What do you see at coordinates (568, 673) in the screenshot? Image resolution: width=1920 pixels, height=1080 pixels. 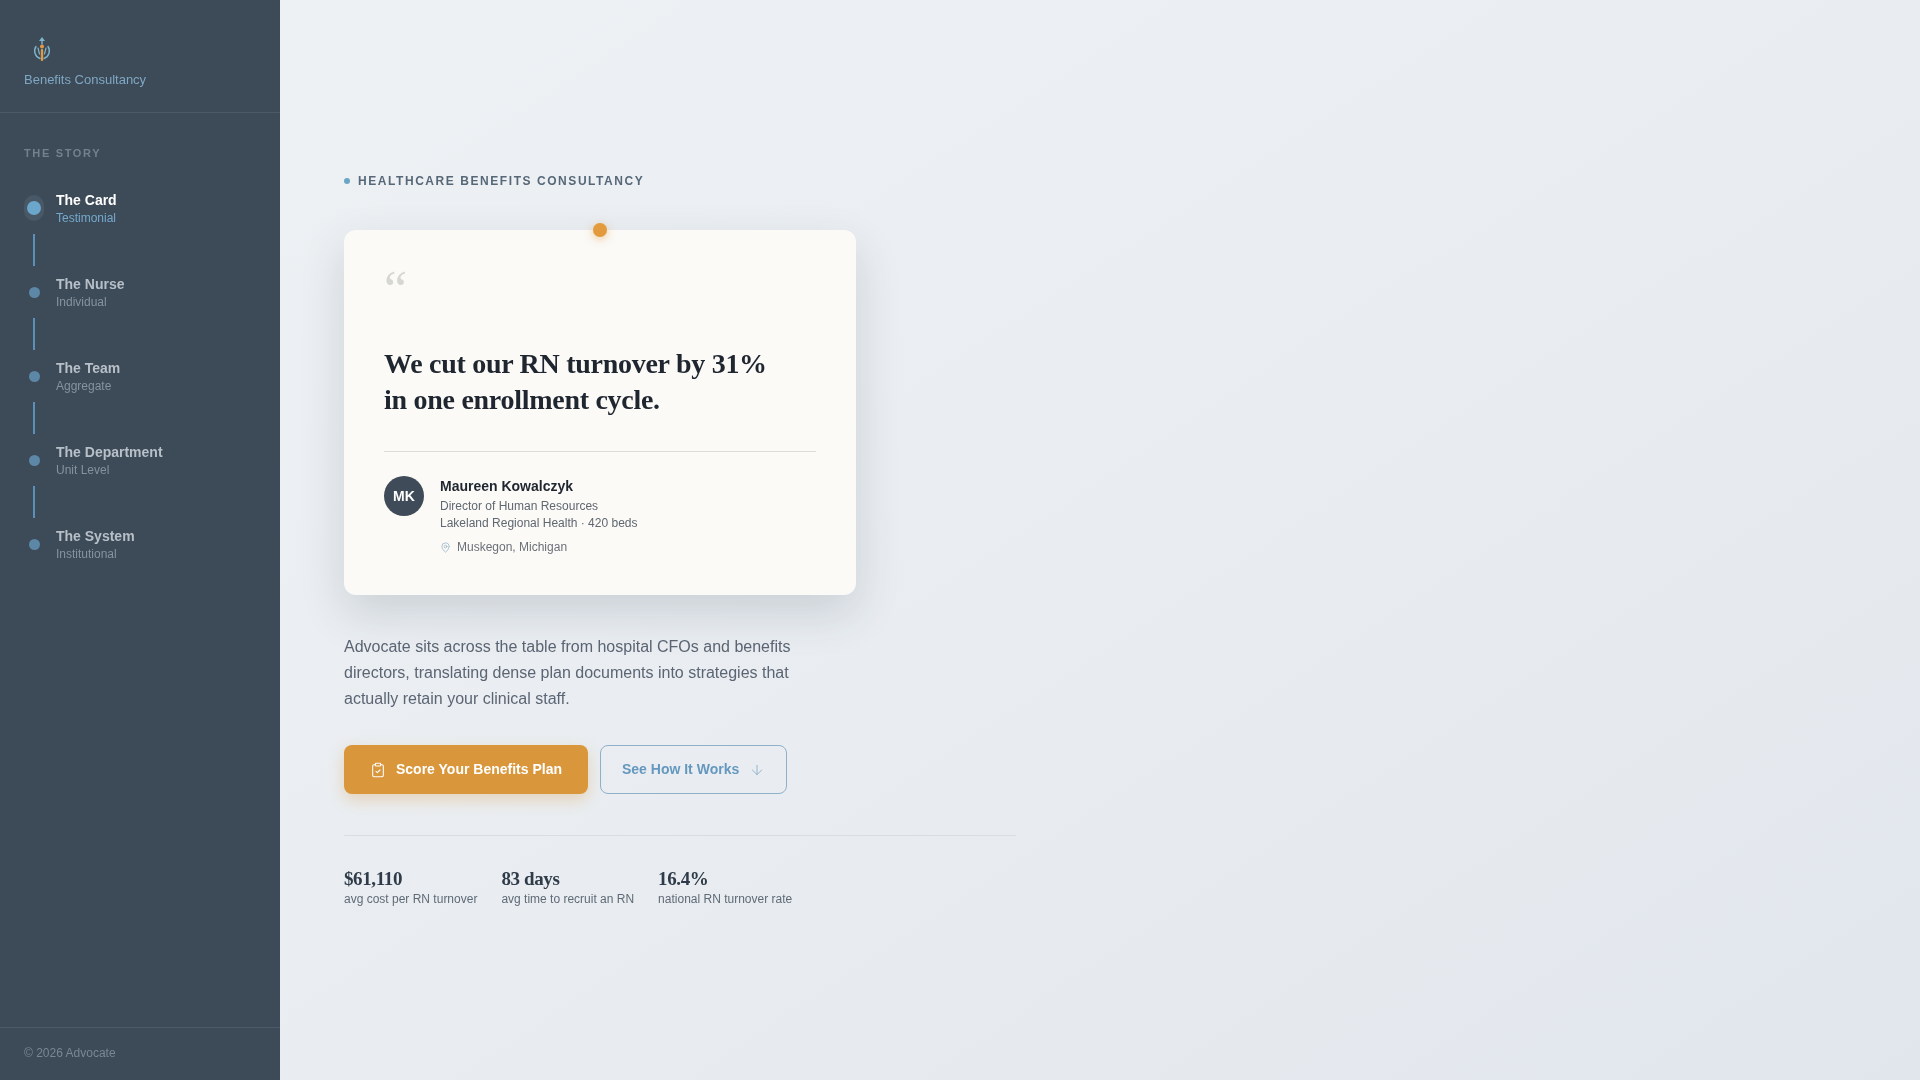 I see `description-text: Advocate sits across the table from hospital CFOs and benefits directors, translating dense plan documents into strategies that actually retain your clinical staff.` at bounding box center [568, 673].